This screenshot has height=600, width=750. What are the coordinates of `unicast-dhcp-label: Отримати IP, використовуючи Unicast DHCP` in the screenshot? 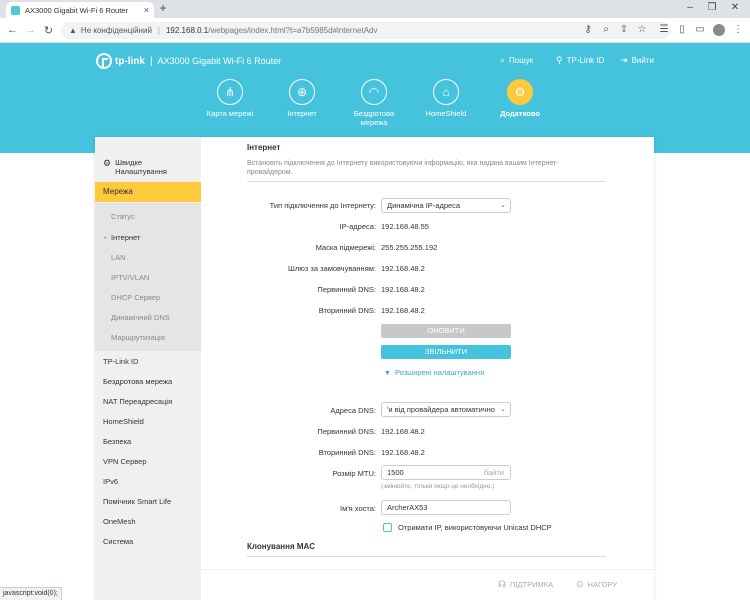 It's located at (475, 527).